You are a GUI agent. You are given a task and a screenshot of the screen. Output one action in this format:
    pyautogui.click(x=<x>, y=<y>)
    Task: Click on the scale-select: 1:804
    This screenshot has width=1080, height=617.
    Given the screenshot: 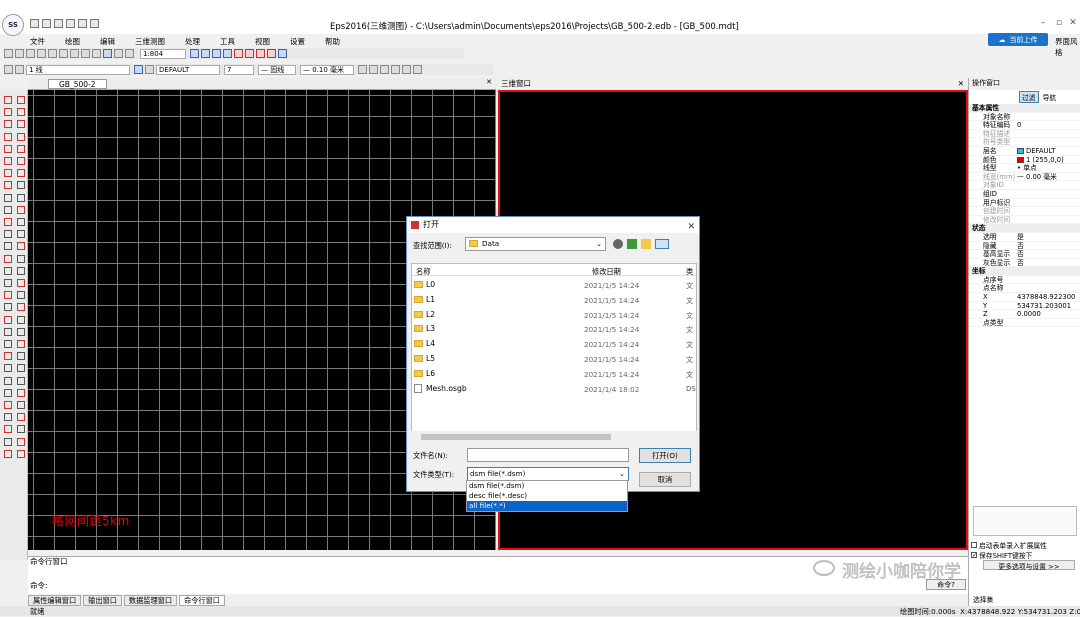 What is the action you would take?
    pyautogui.click(x=163, y=53)
    